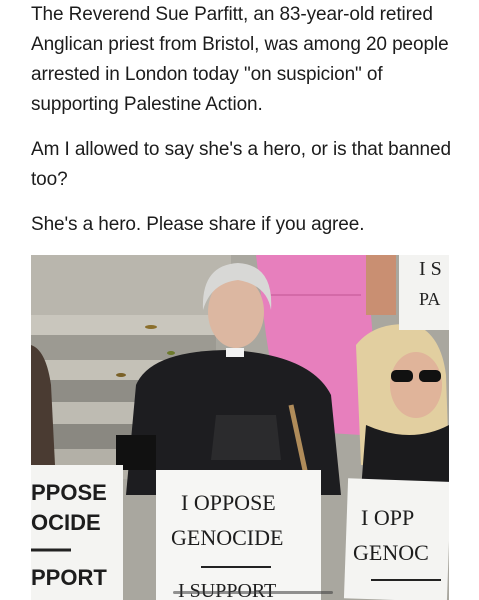 The image size is (479, 600). I want to click on sign-text: PA, so click(429, 299).